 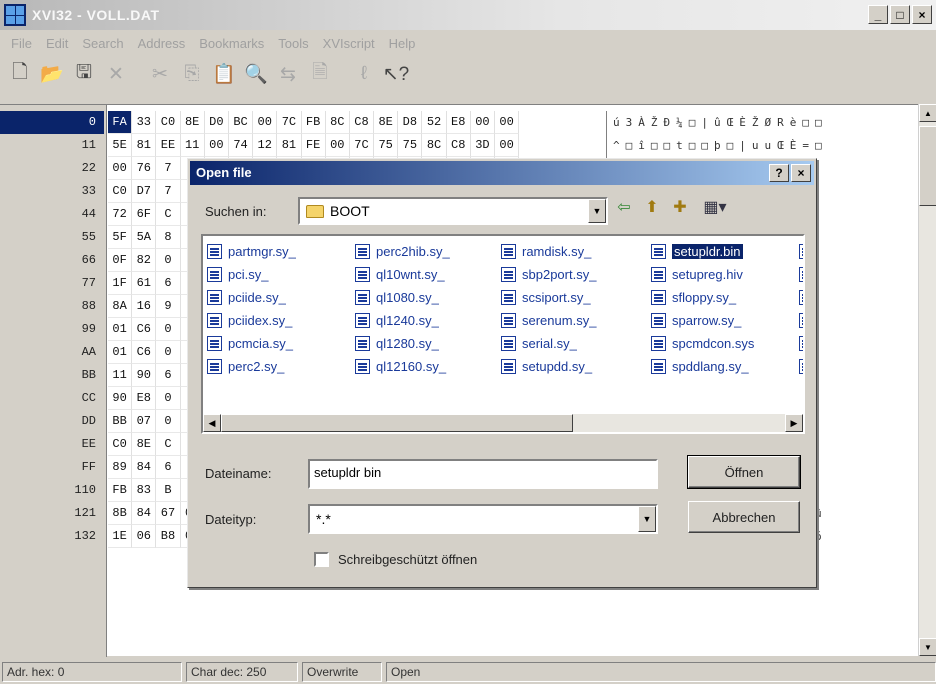 I want to click on hex-byte-cell: 12, so click(x=265, y=145).